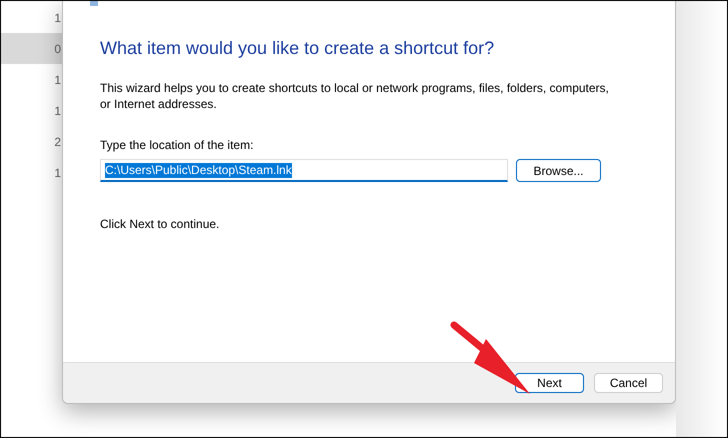  Describe the element at coordinates (31, 48) in the screenshot. I see `list-row: 0` at that location.